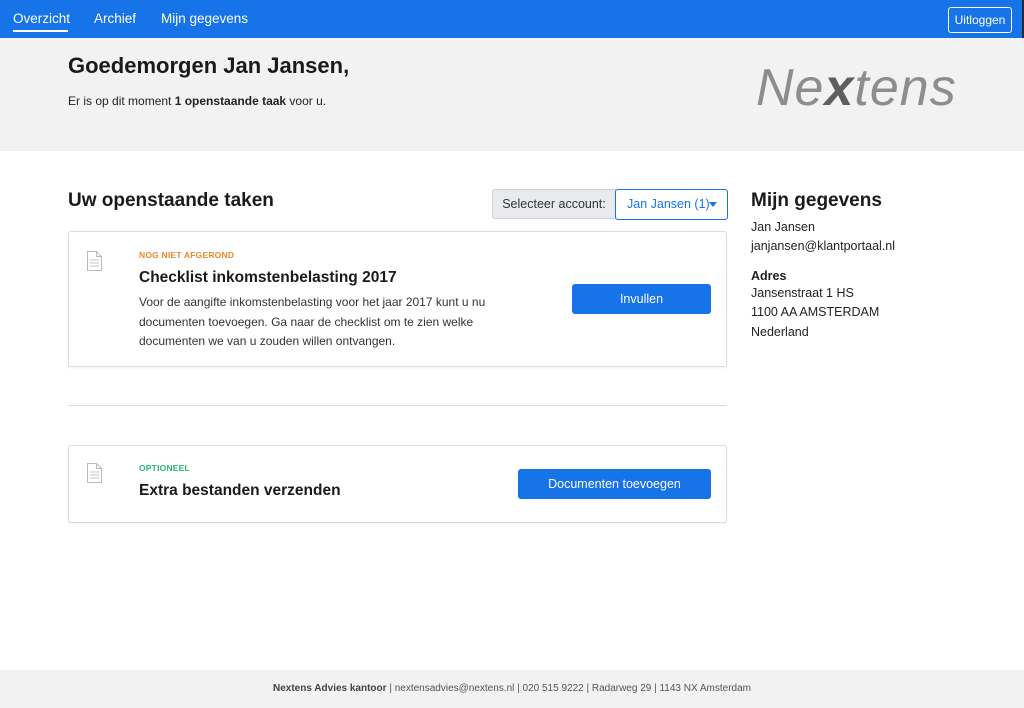 The image size is (1024, 708). What do you see at coordinates (780, 332) in the screenshot?
I see `address-country: Nederland` at bounding box center [780, 332].